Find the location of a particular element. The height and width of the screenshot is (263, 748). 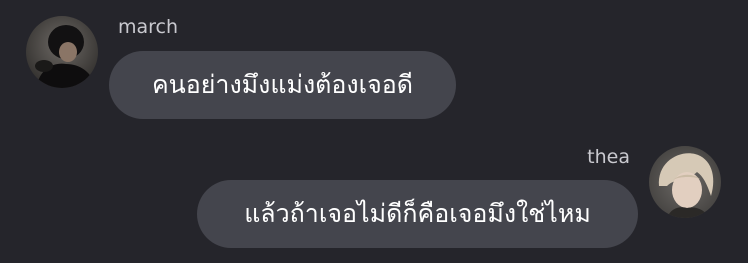

march-avatar is located at coordinates (62, 52).